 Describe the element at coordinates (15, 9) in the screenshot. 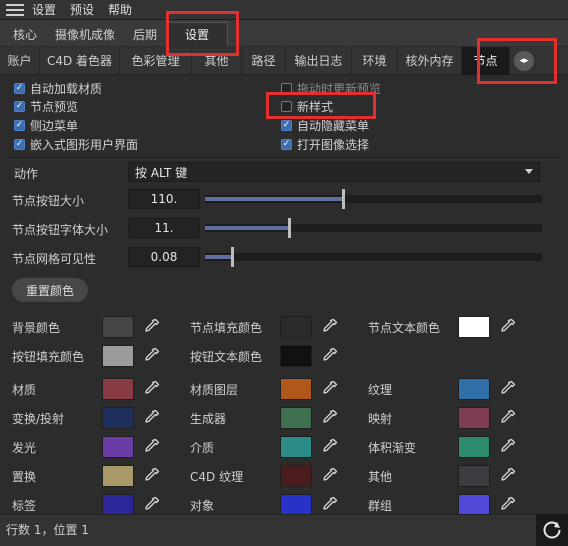

I see `hamburger-icon` at that location.